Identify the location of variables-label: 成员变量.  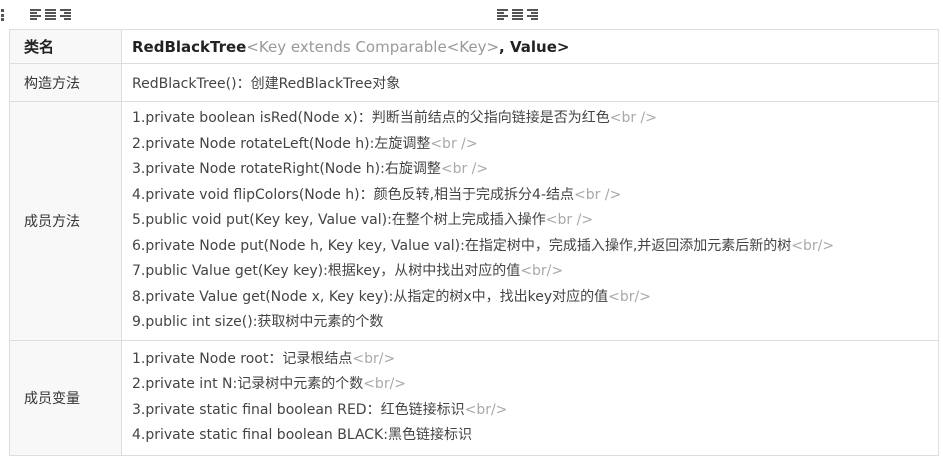
(65, 397).